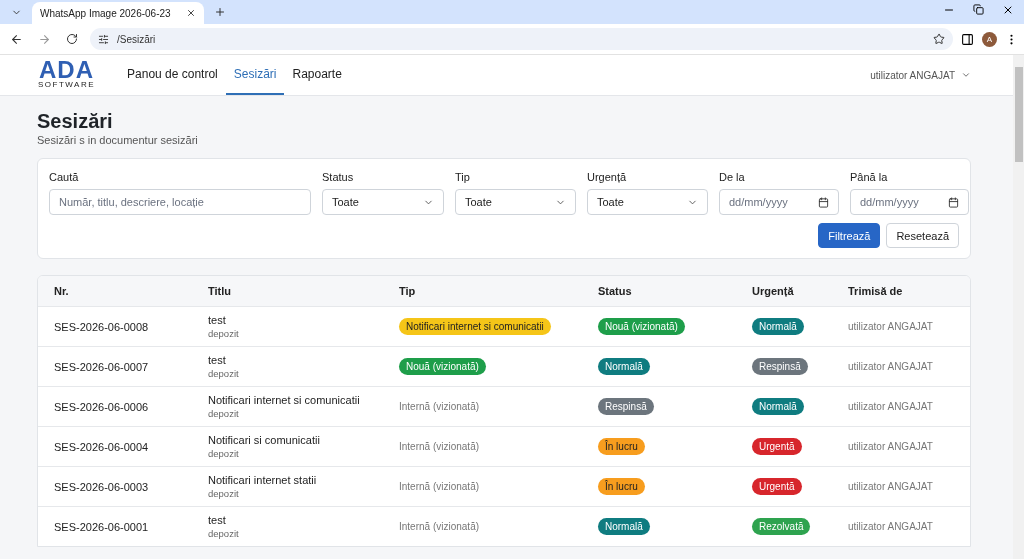  Describe the element at coordinates (521, 39) in the screenshot. I see `address-bar: /Sesizări` at that location.